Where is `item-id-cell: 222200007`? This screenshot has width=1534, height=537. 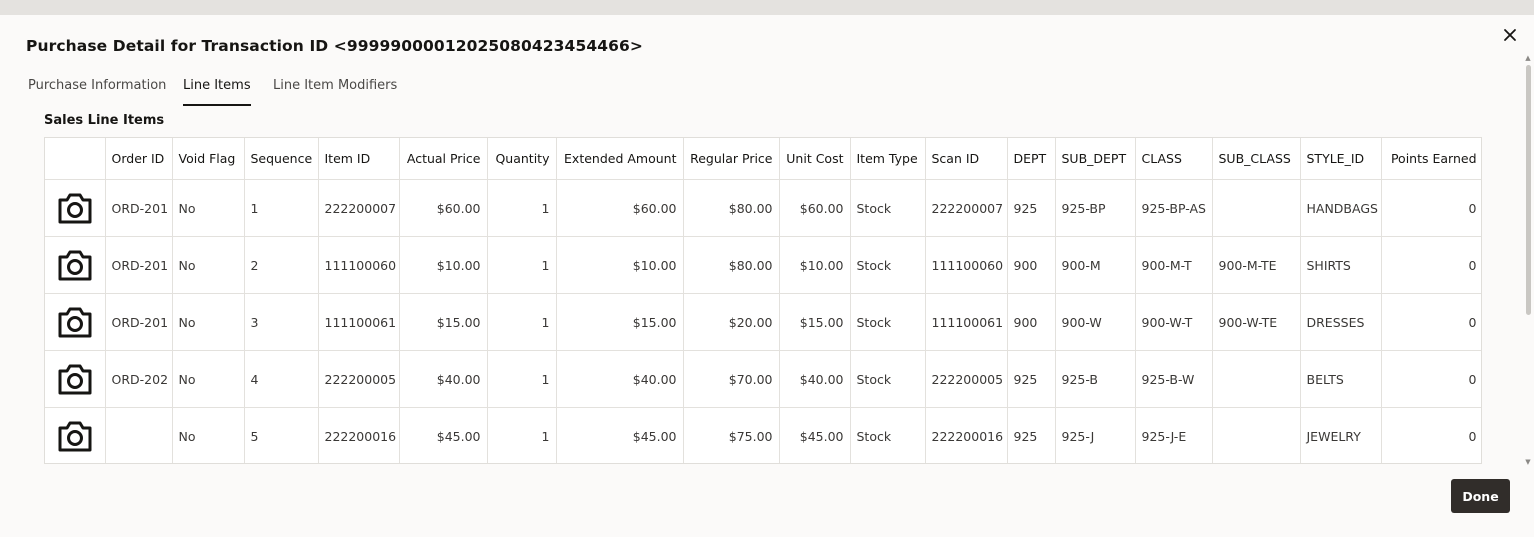 item-id-cell: 222200007 is located at coordinates (358, 208).